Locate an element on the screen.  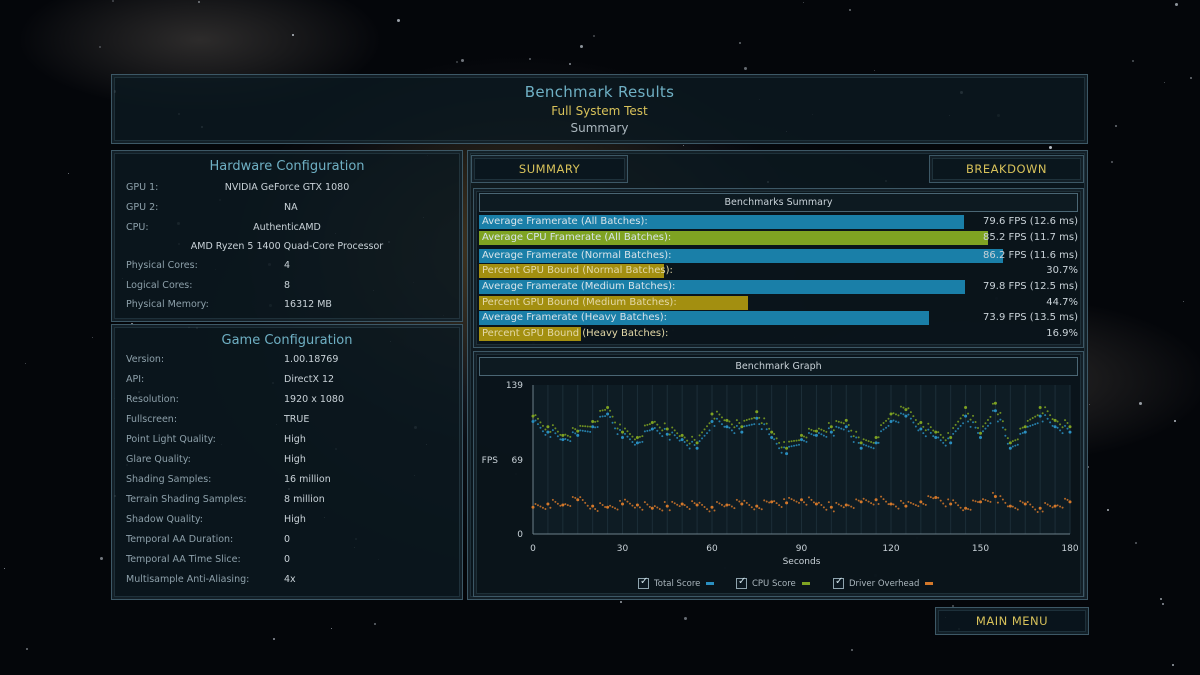
summary-row: Percent GPU Bound (Medium Batches): 44.7% is located at coordinates (780, 303).